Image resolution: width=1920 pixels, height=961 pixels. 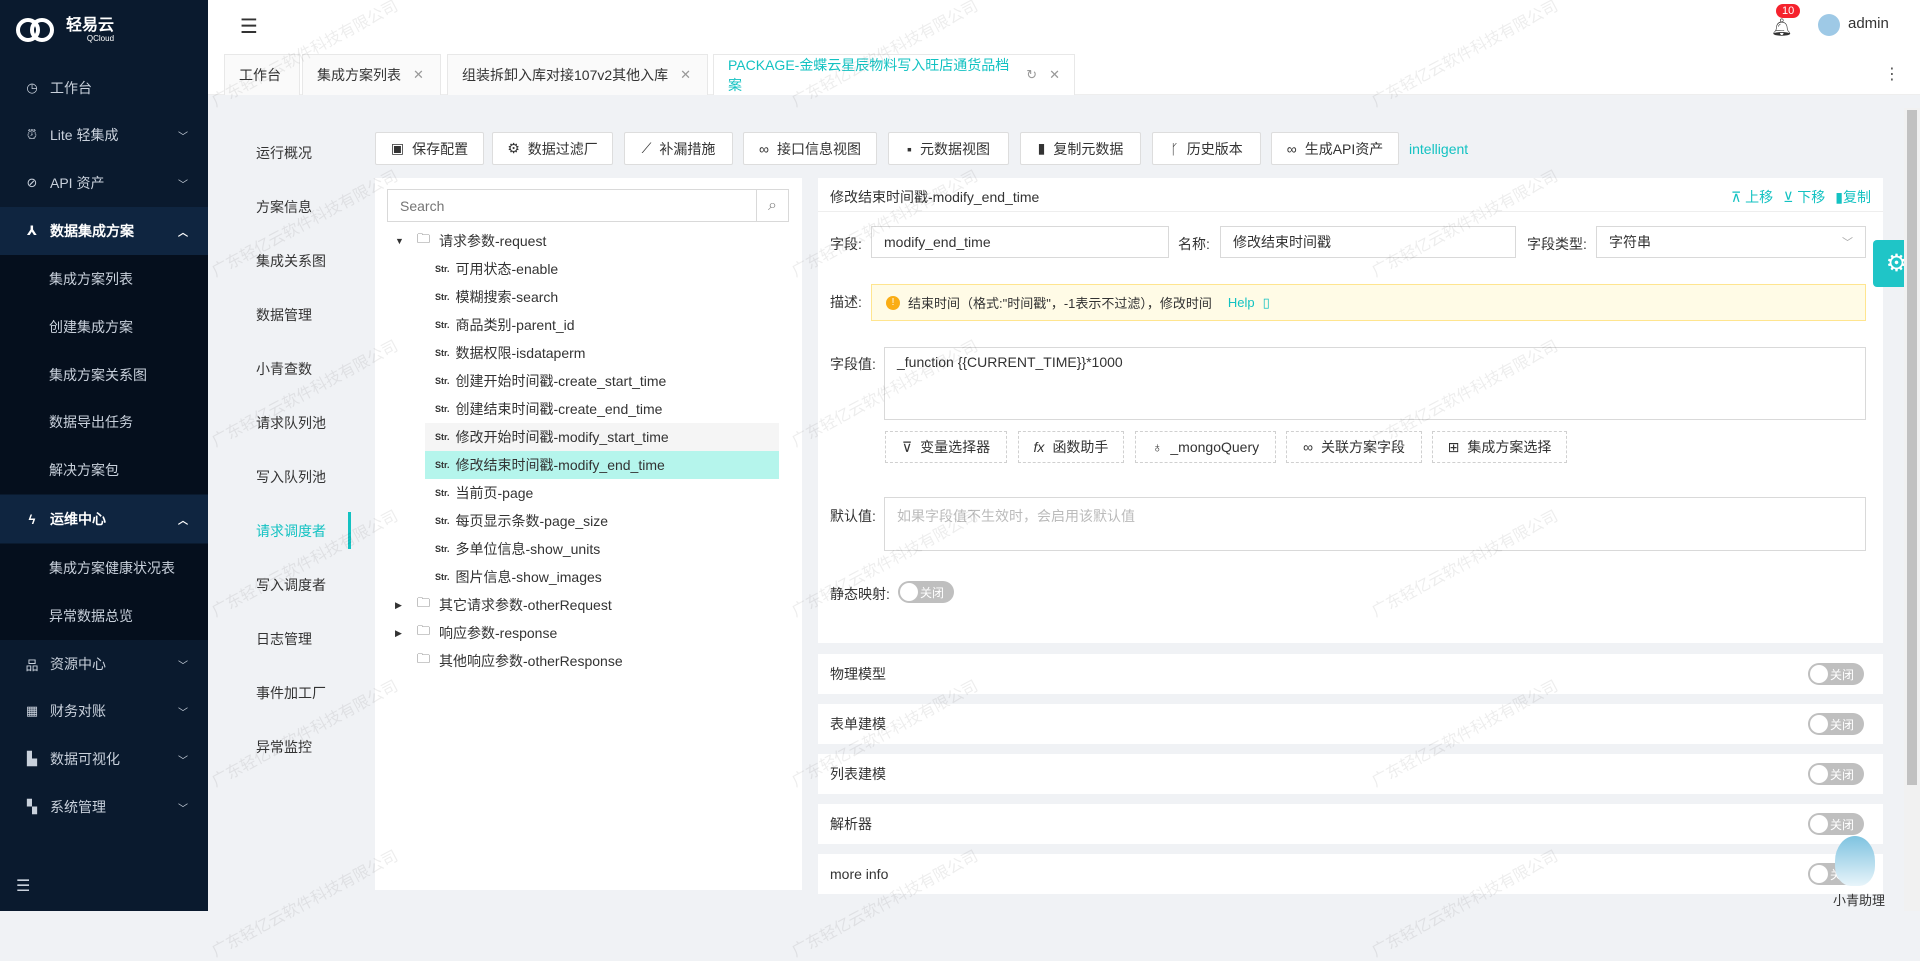 What do you see at coordinates (23, 886) in the screenshot?
I see `collapse-menu-icon: ☰` at bounding box center [23, 886].